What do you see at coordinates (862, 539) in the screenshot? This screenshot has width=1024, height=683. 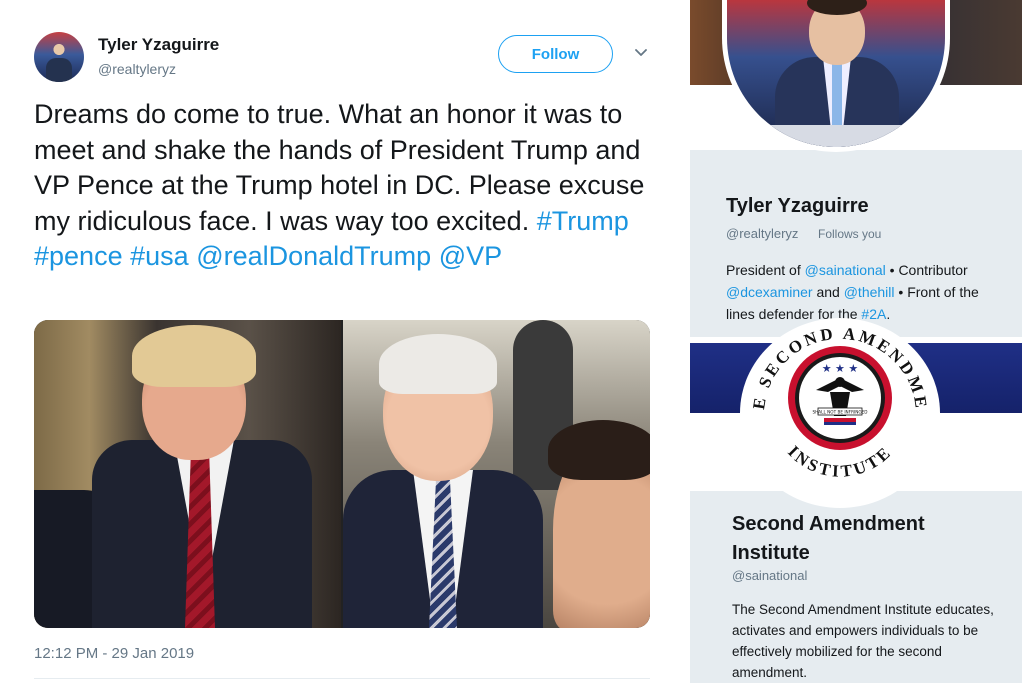 I see `org-name: Second Amendment Institute` at bounding box center [862, 539].